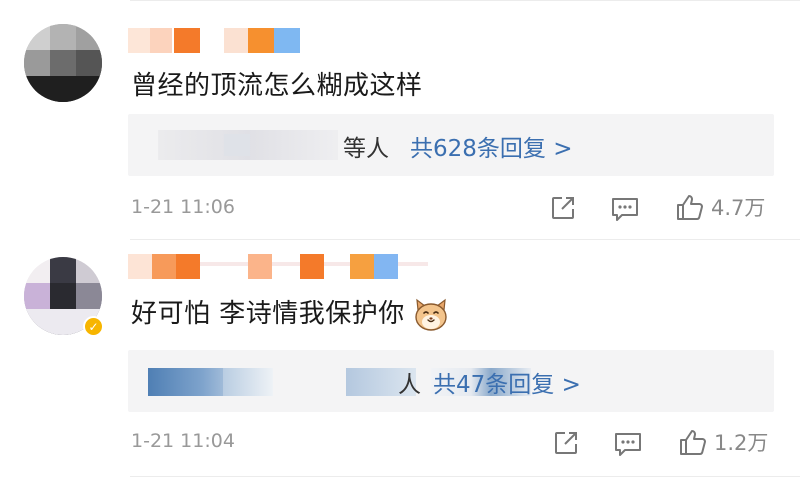 Image resolution: width=800 pixels, height=477 pixels. Describe the element at coordinates (93, 326) in the screenshot. I see `verified-badge-icon: ✓` at that location.